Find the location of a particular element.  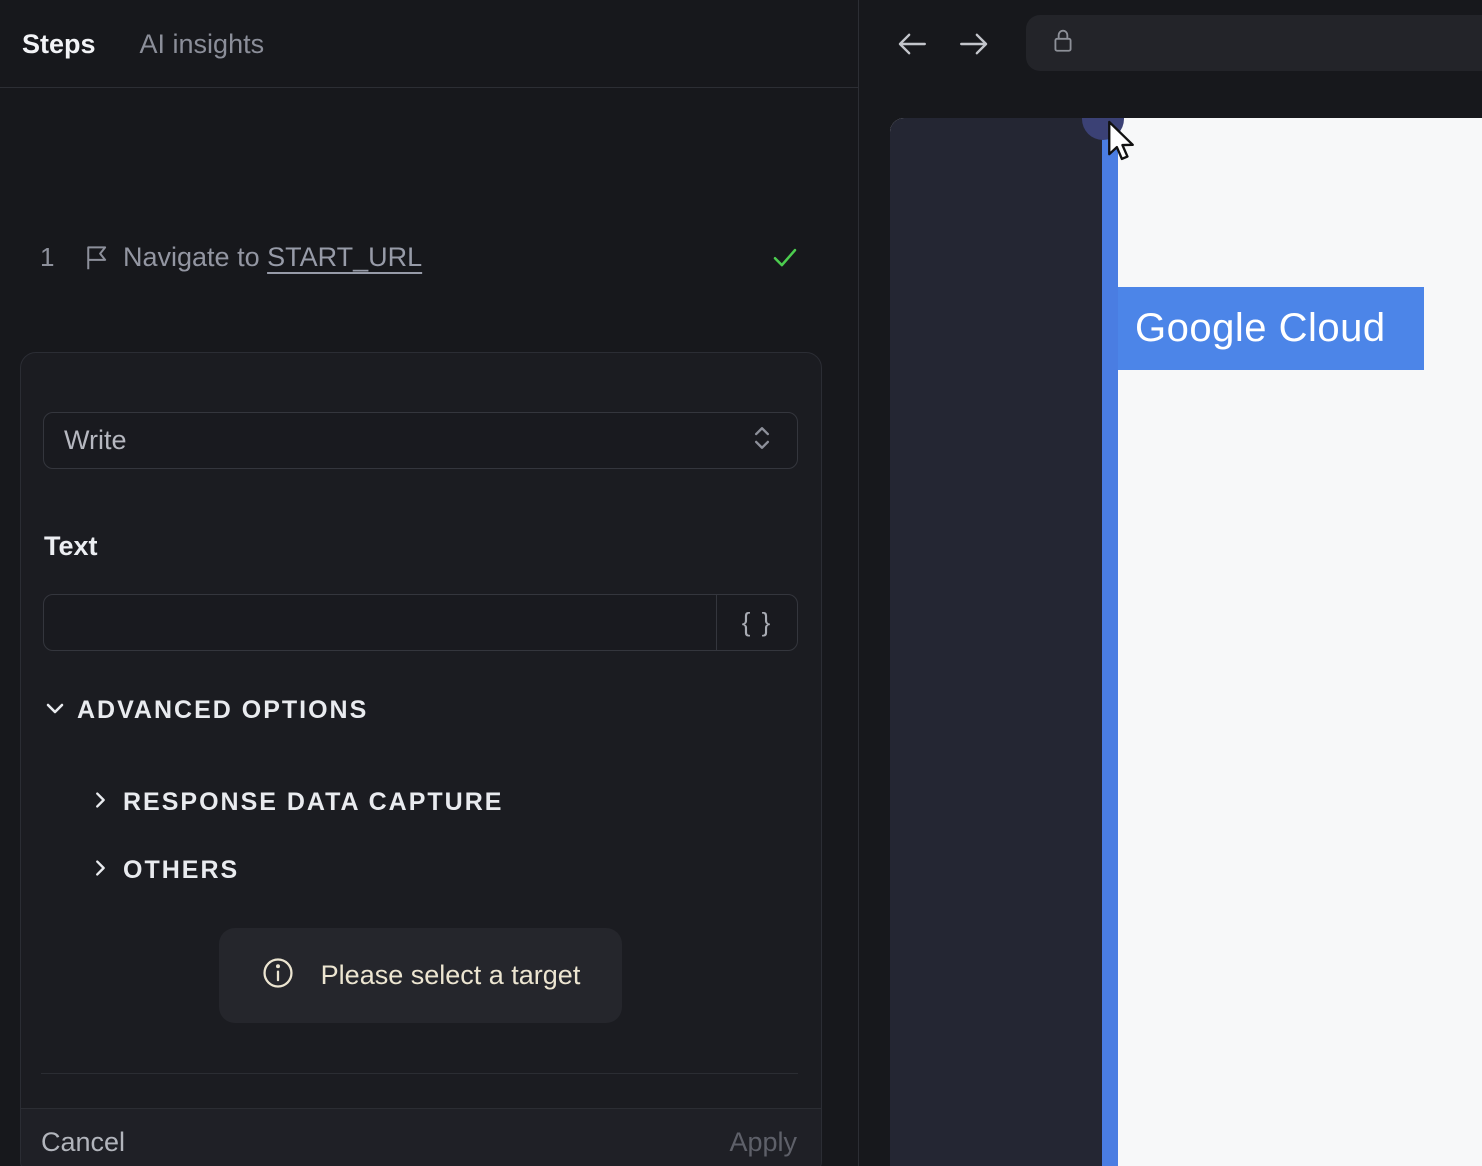

start-url-link: START_URL is located at coordinates (344, 257).